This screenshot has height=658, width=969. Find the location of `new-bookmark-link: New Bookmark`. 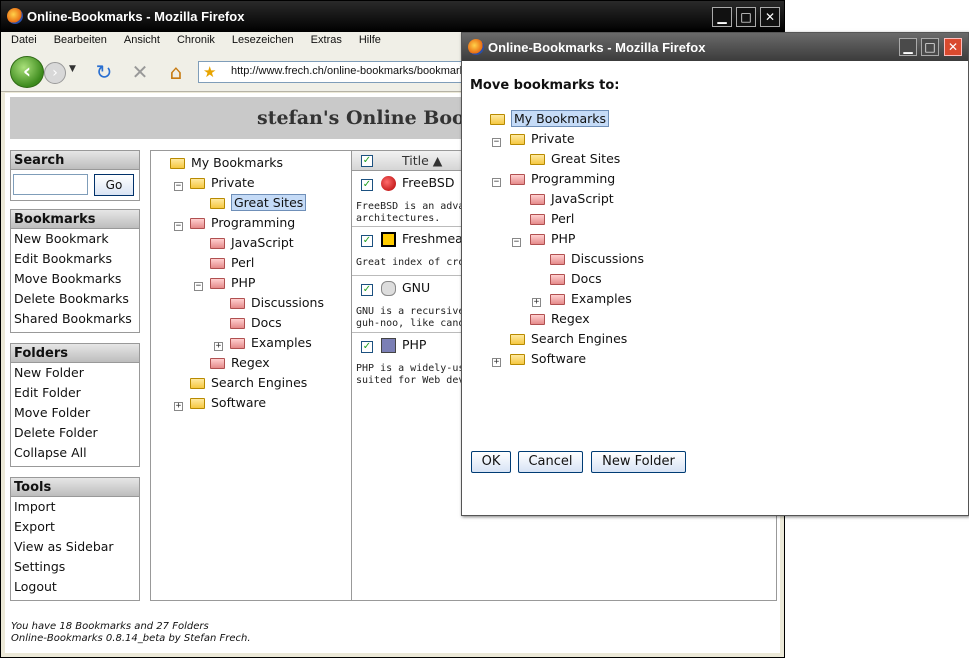

new-bookmark-link: New Bookmark is located at coordinates (75, 239).